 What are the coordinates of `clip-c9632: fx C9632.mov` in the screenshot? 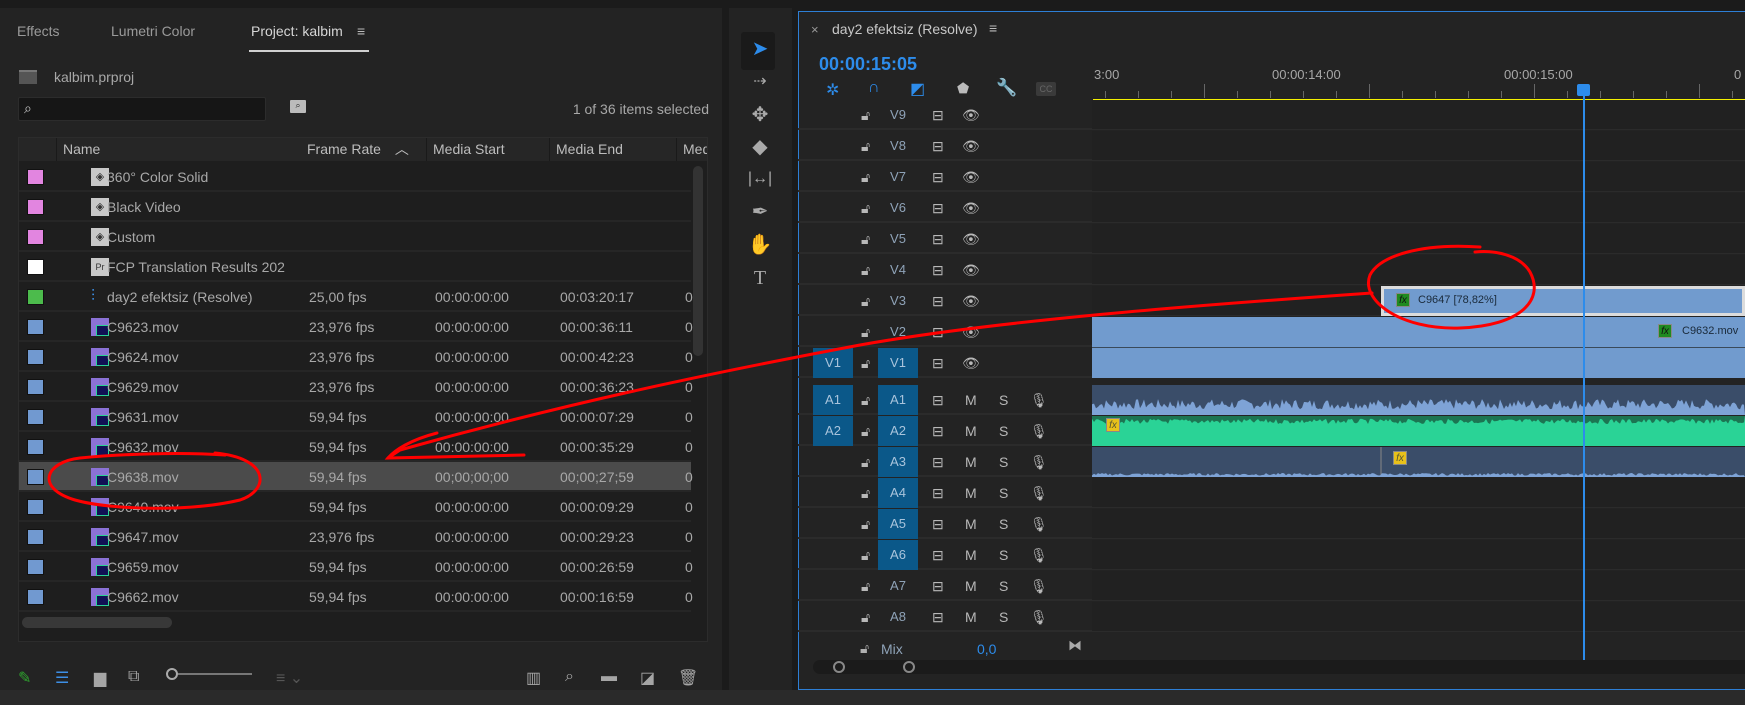 It's located at (1418, 347).